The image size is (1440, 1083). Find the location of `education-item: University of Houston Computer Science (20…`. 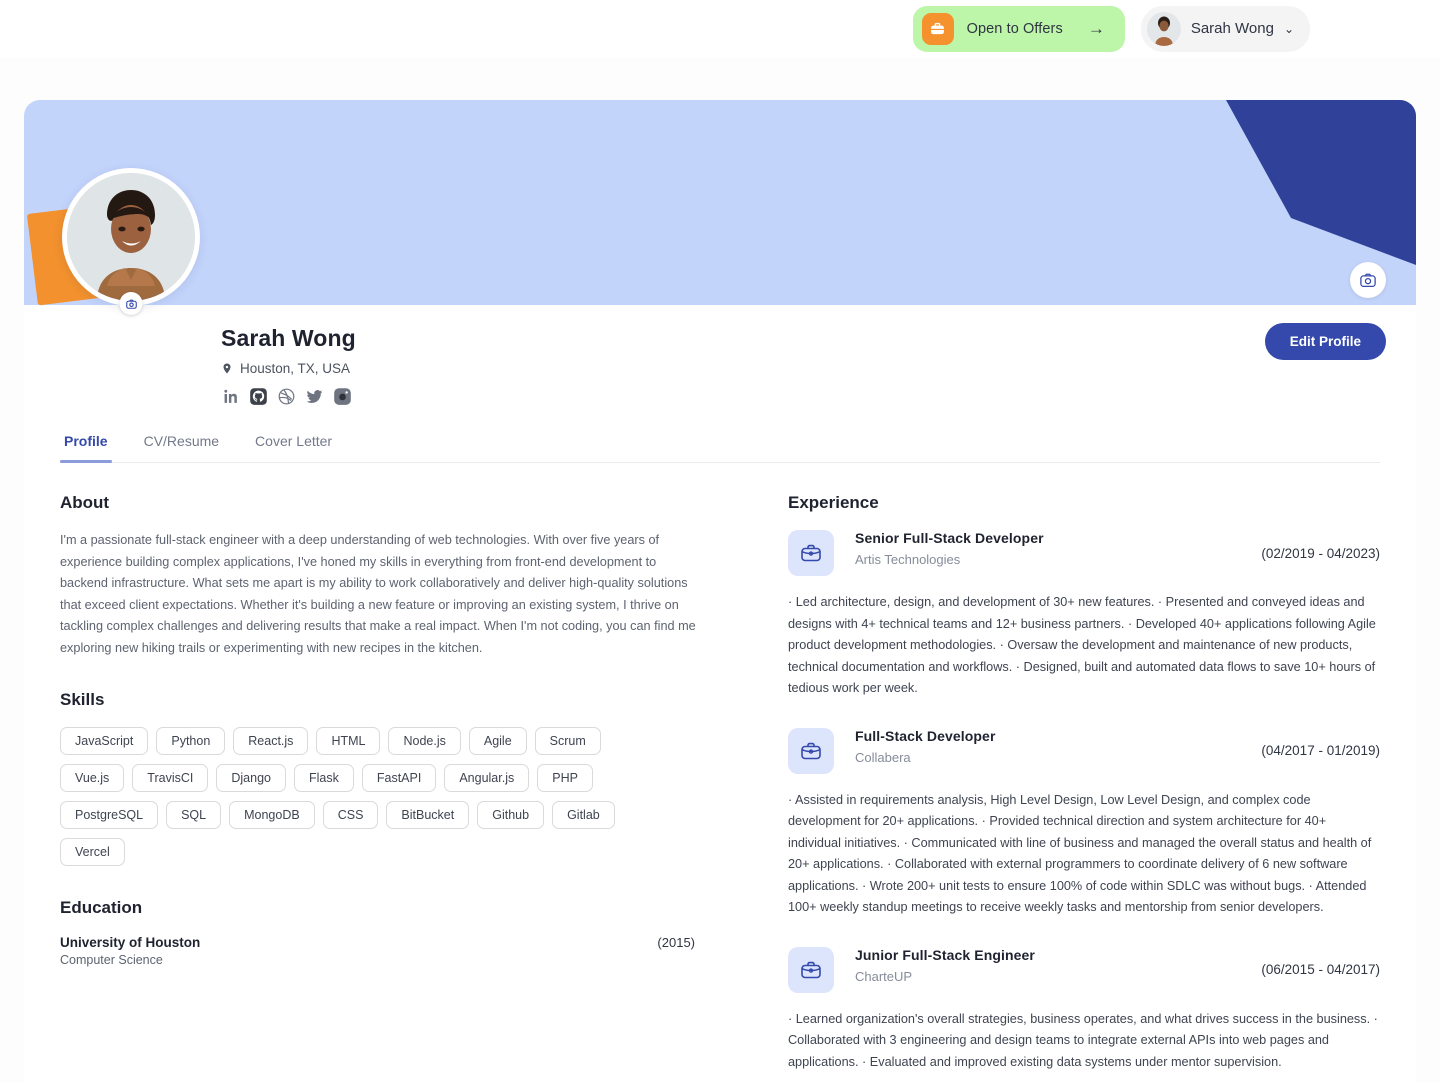

education-item: University of Houston Computer Science (20… is located at coordinates (377, 951).